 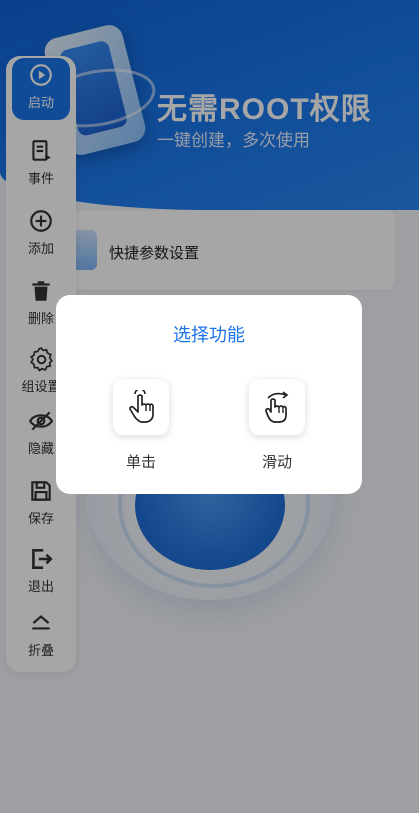 I want to click on option-swipe: 滑动, so click(x=277, y=429).